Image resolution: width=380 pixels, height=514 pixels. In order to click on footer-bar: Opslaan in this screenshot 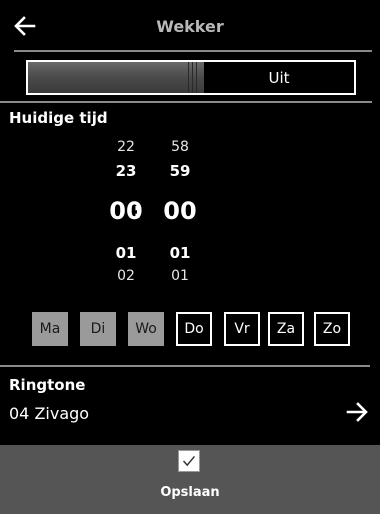, I will do `click(190, 479)`.